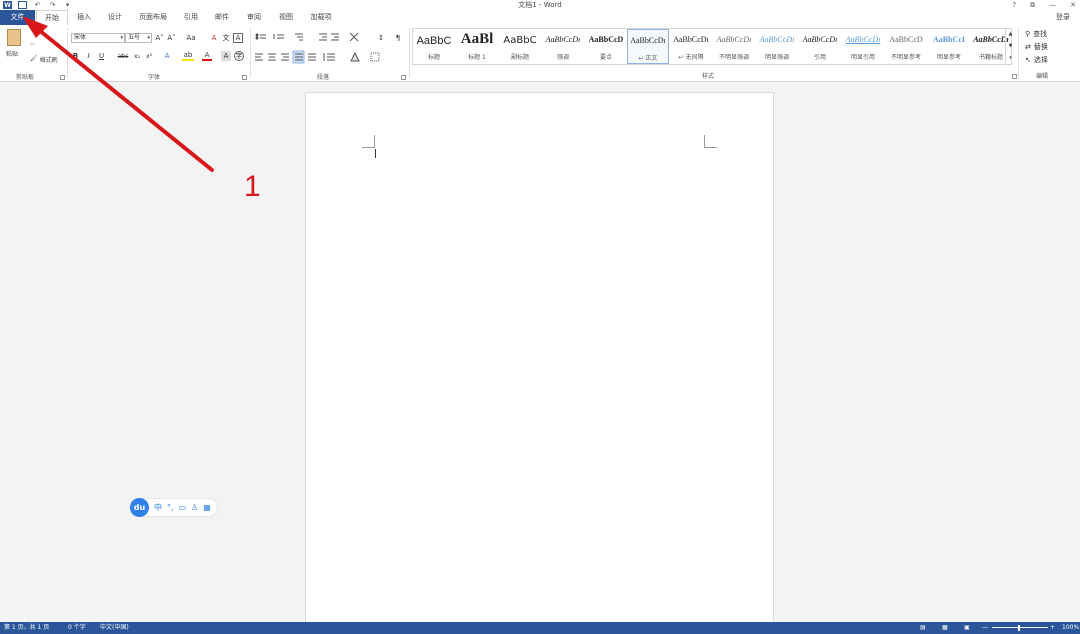  I want to click on annotation-number: 1, so click(252, 186).